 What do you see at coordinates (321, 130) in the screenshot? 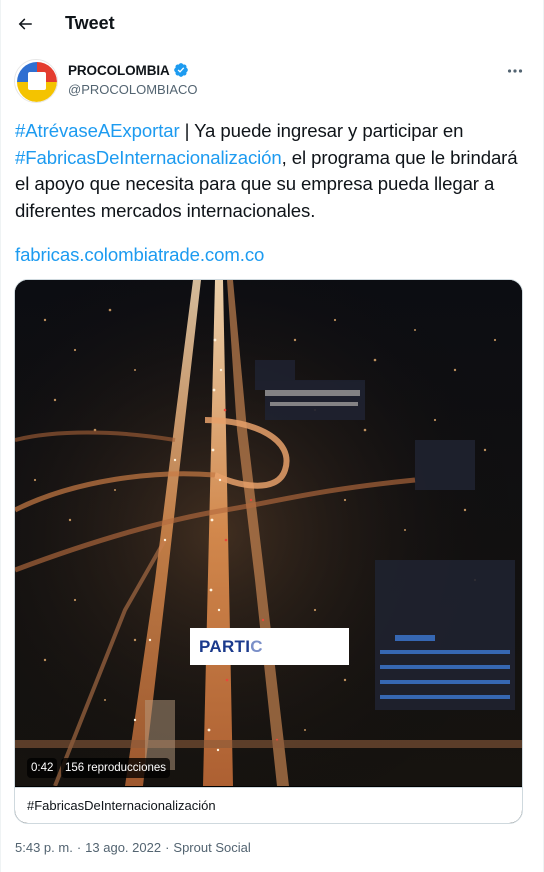
I see `tweet-text-part-1: | Ya puede ingresar y participar en` at bounding box center [321, 130].